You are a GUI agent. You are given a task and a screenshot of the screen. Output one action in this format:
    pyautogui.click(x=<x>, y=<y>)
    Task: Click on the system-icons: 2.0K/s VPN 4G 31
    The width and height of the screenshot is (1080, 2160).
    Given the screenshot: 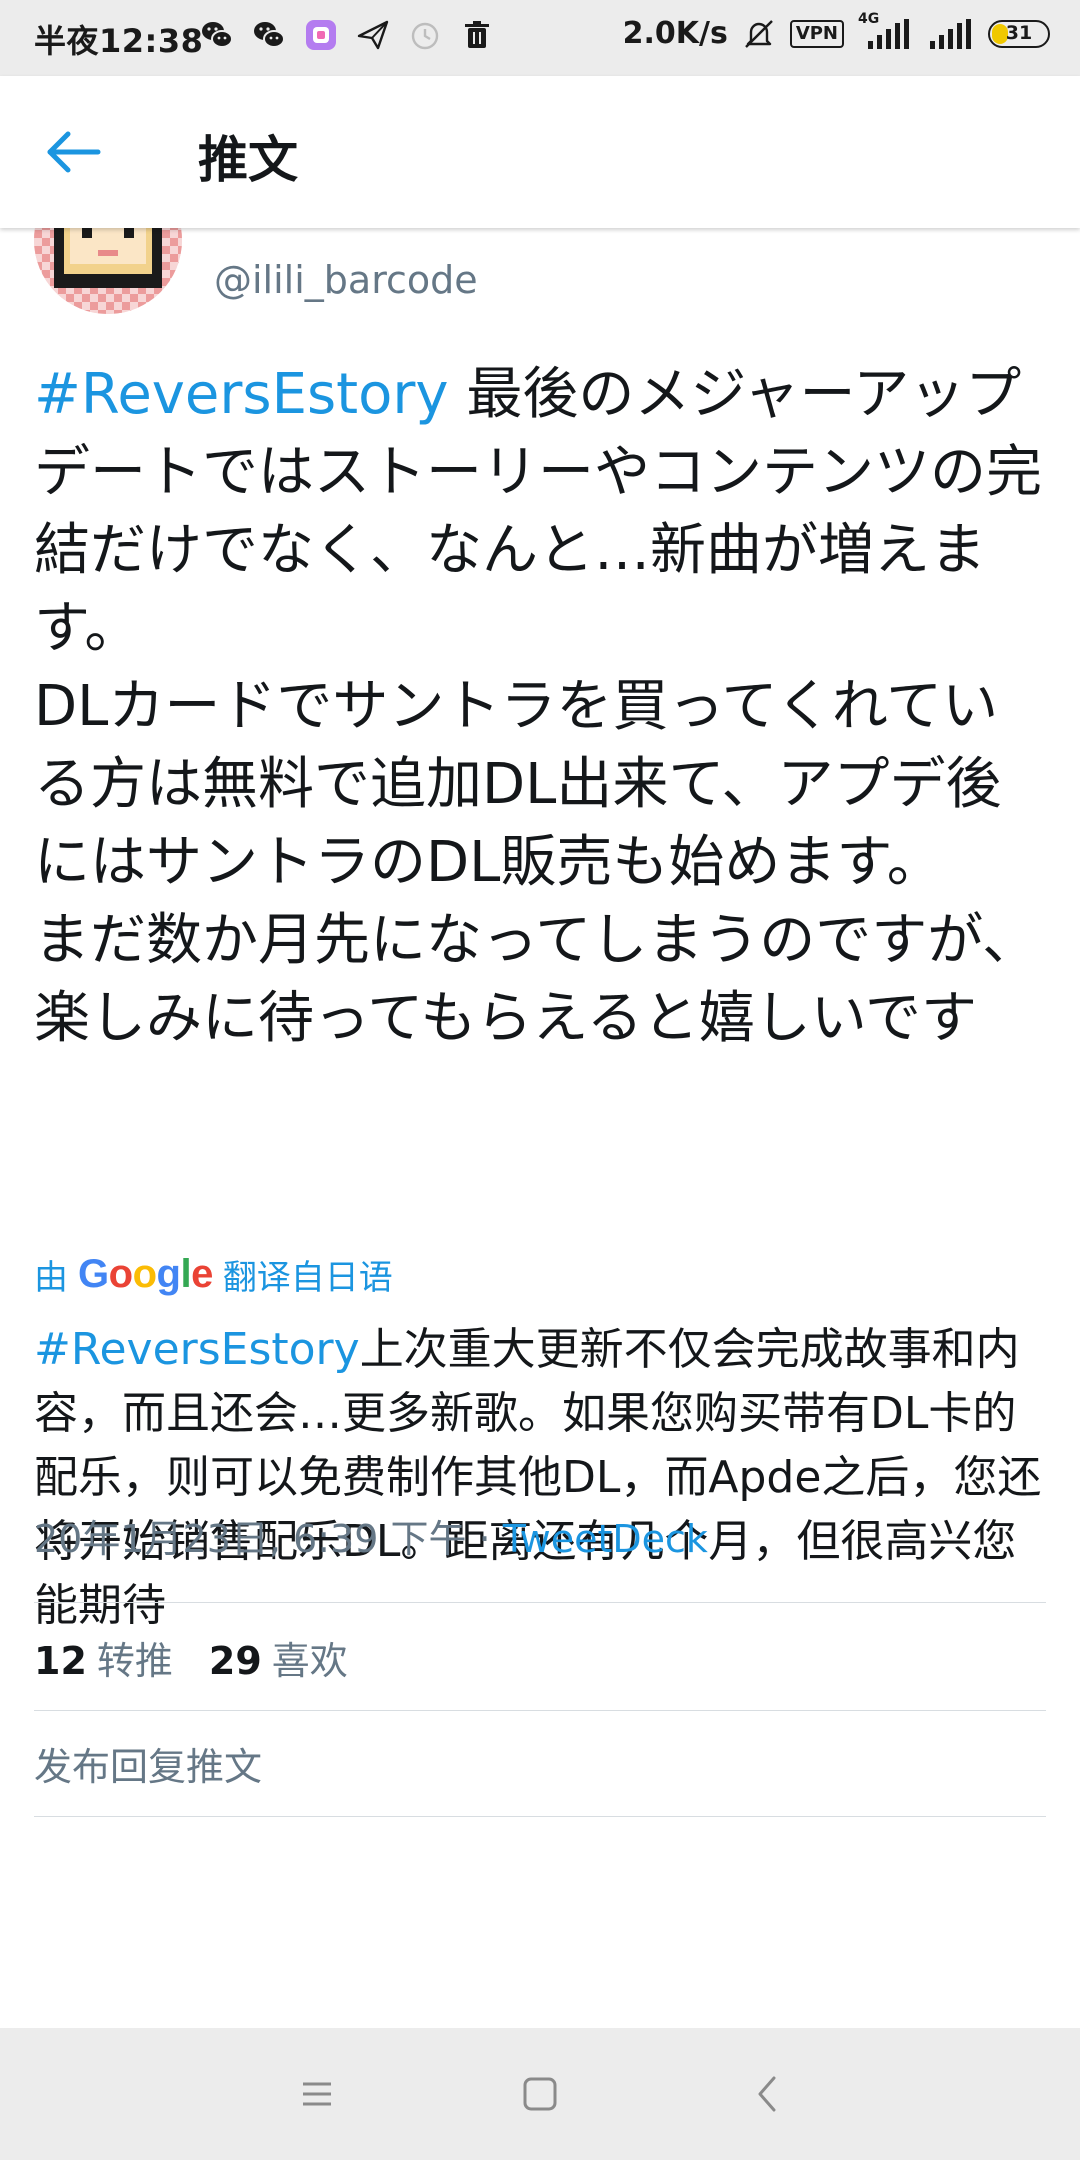 What is the action you would take?
    pyautogui.click(x=836, y=31)
    